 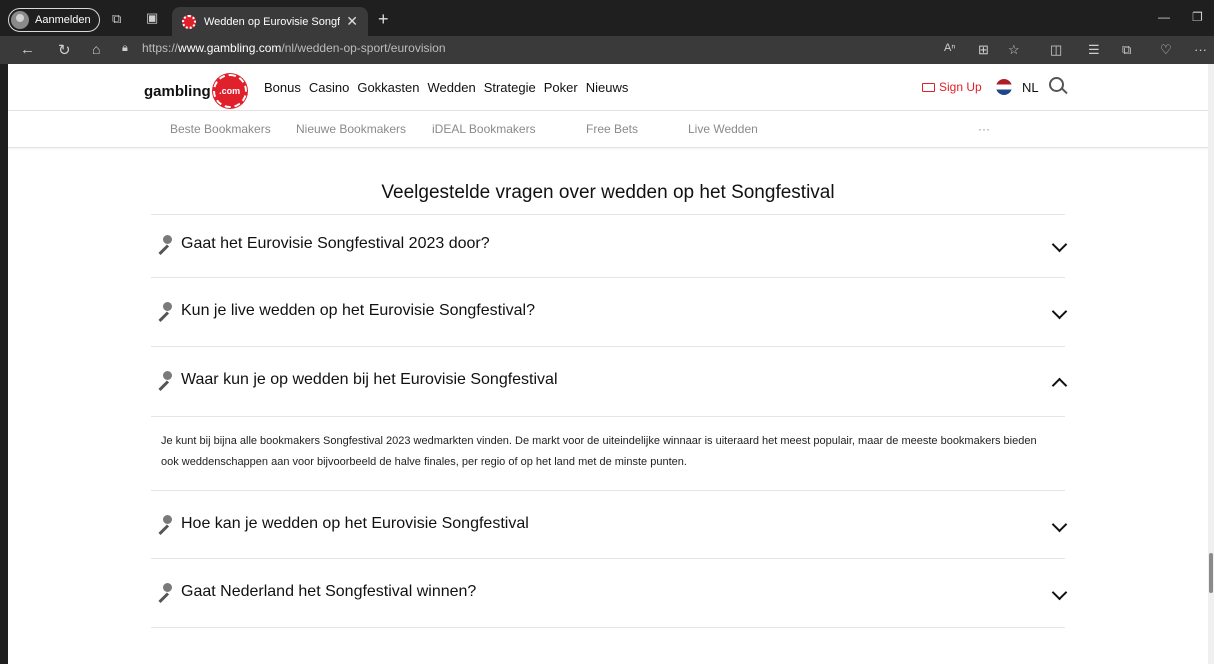 What do you see at coordinates (608, 627) in the screenshot?
I see `divider` at bounding box center [608, 627].